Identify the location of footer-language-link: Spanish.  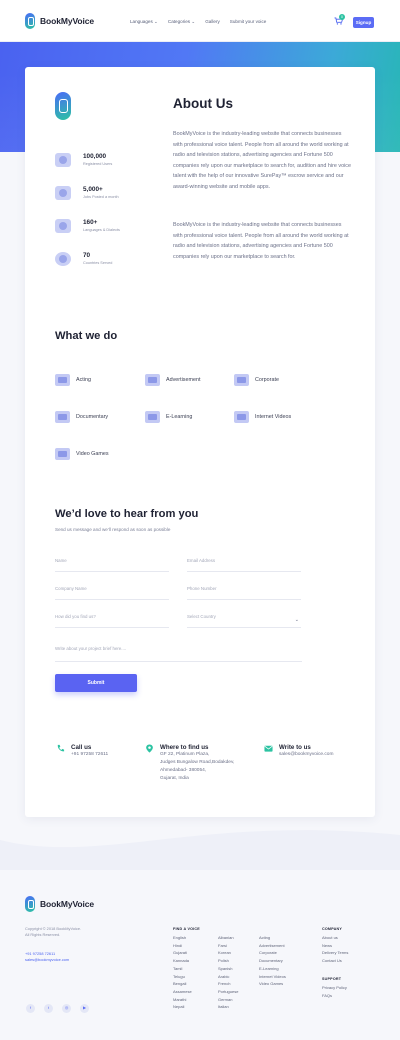
(228, 969).